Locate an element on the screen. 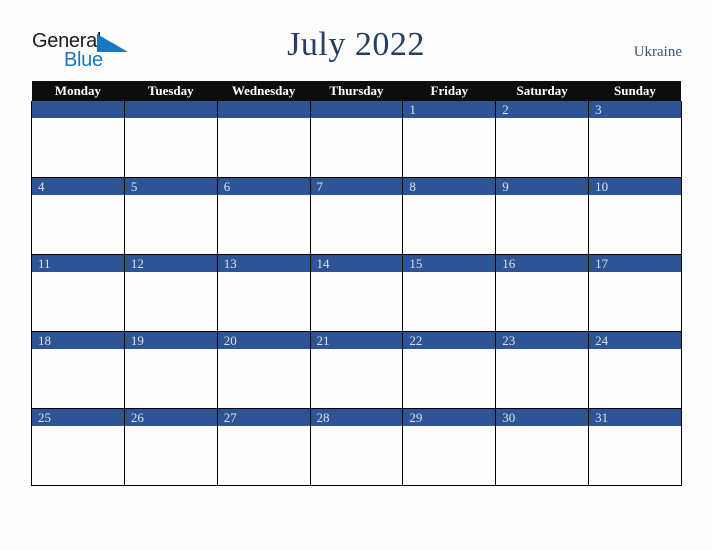 This screenshot has width=712, height=550. day-number: 30 is located at coordinates (542, 417).